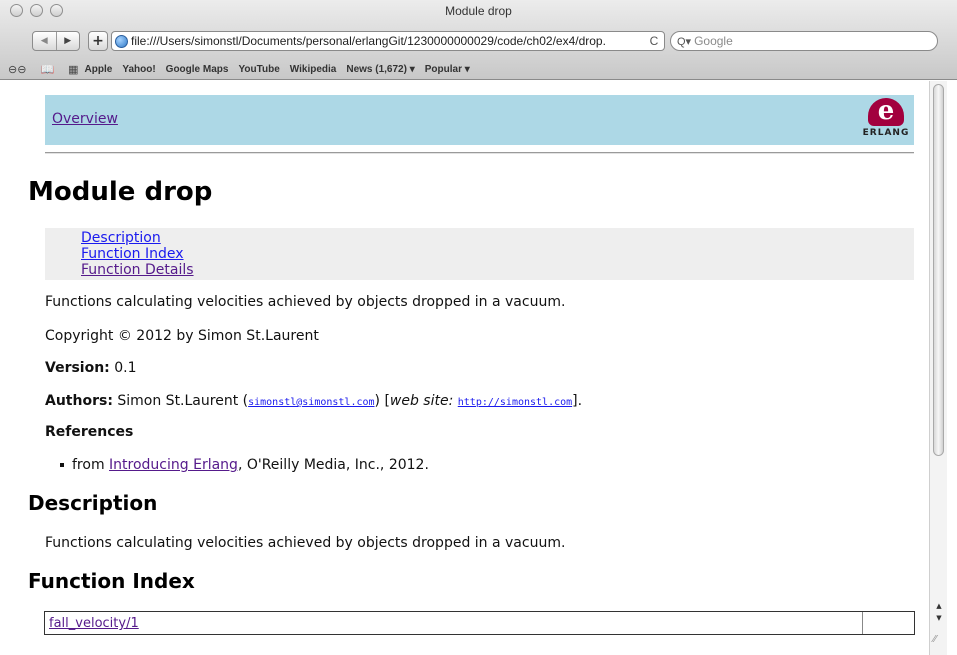 The width and height of the screenshot is (957, 655). Describe the element at coordinates (938, 270) in the screenshot. I see `scrollbar-thumb` at that location.